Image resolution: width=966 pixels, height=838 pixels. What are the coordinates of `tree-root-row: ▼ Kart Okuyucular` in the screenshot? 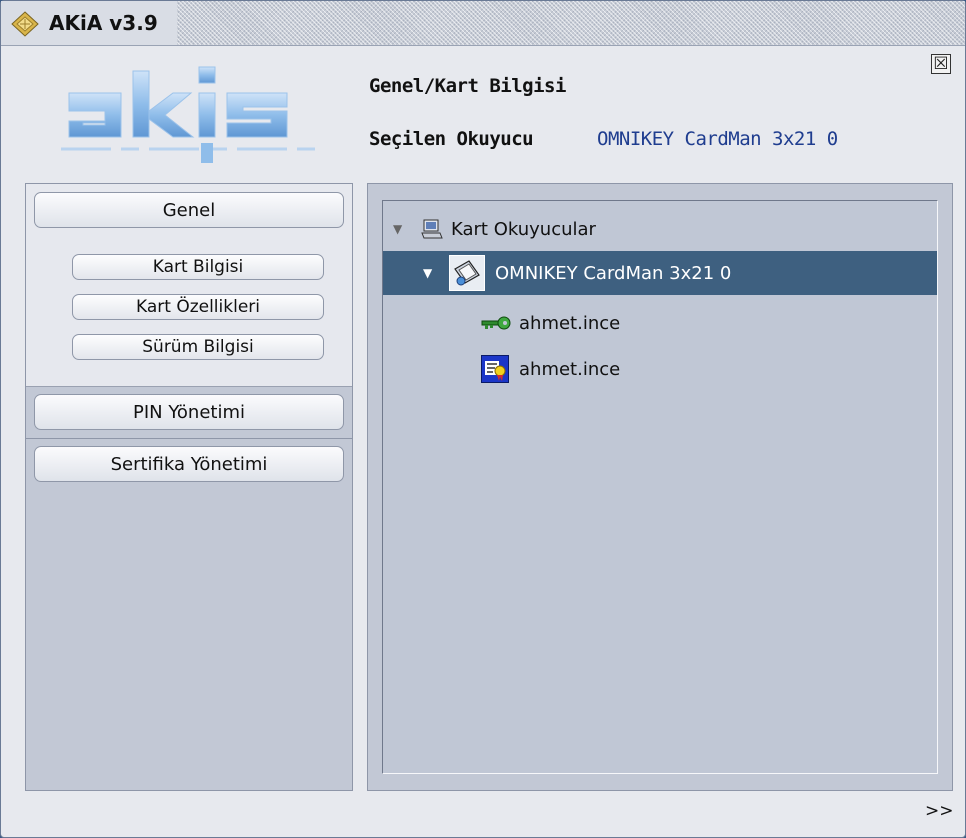 It's located at (660, 229).